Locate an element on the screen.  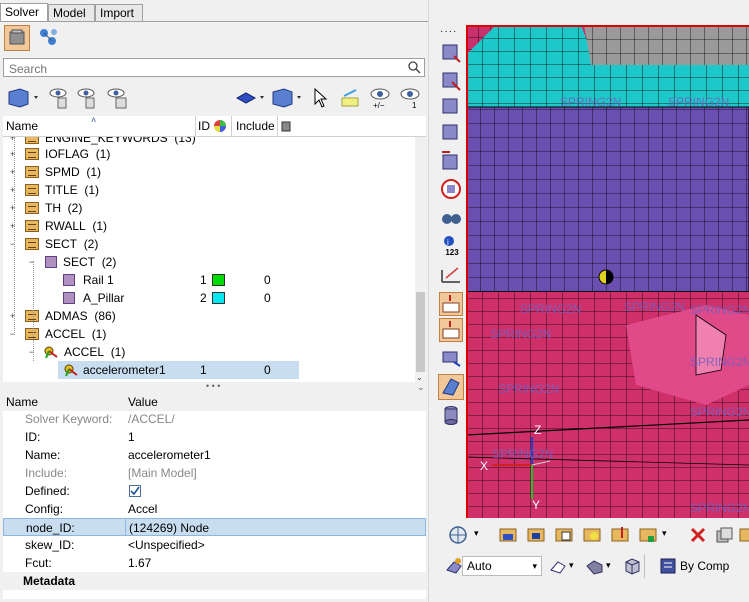
binoculars-icon is located at coordinates (451, 217).